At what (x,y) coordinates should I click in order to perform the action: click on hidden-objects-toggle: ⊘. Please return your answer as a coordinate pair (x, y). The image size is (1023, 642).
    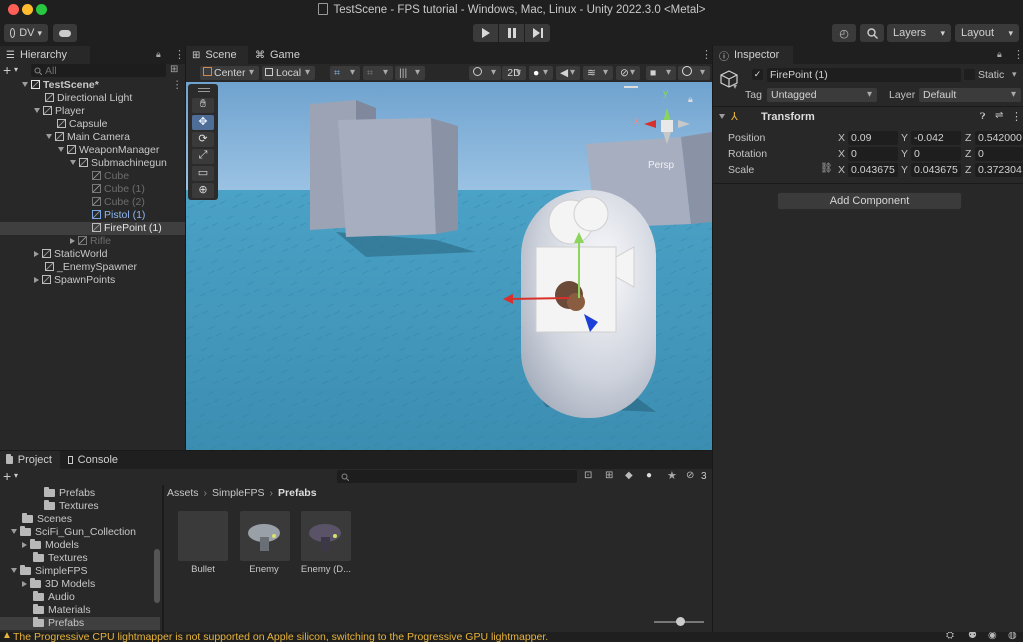
    Looking at the image, I should click on (628, 73).